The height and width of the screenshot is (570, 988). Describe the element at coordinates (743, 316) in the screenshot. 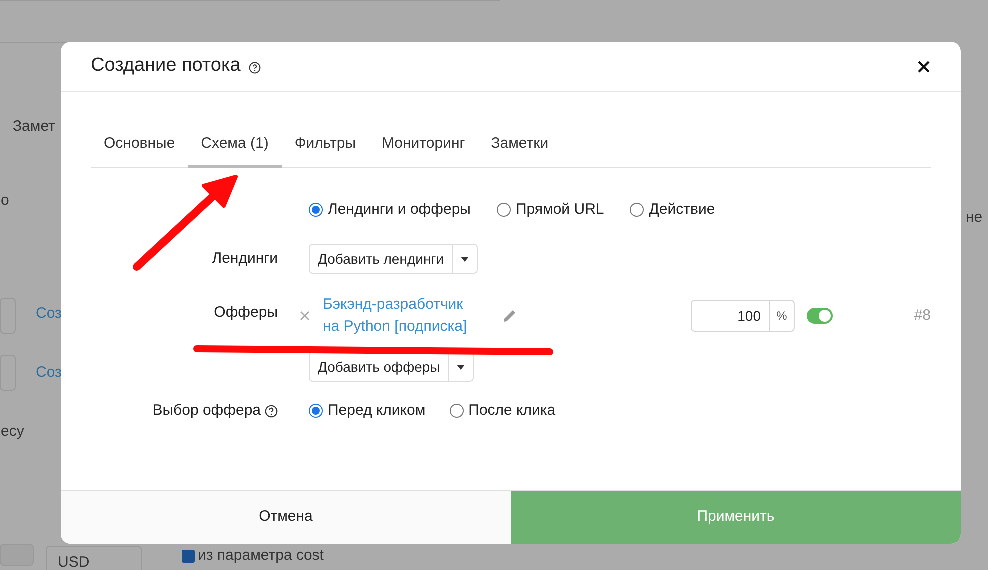

I see `share-field: 100 %` at that location.